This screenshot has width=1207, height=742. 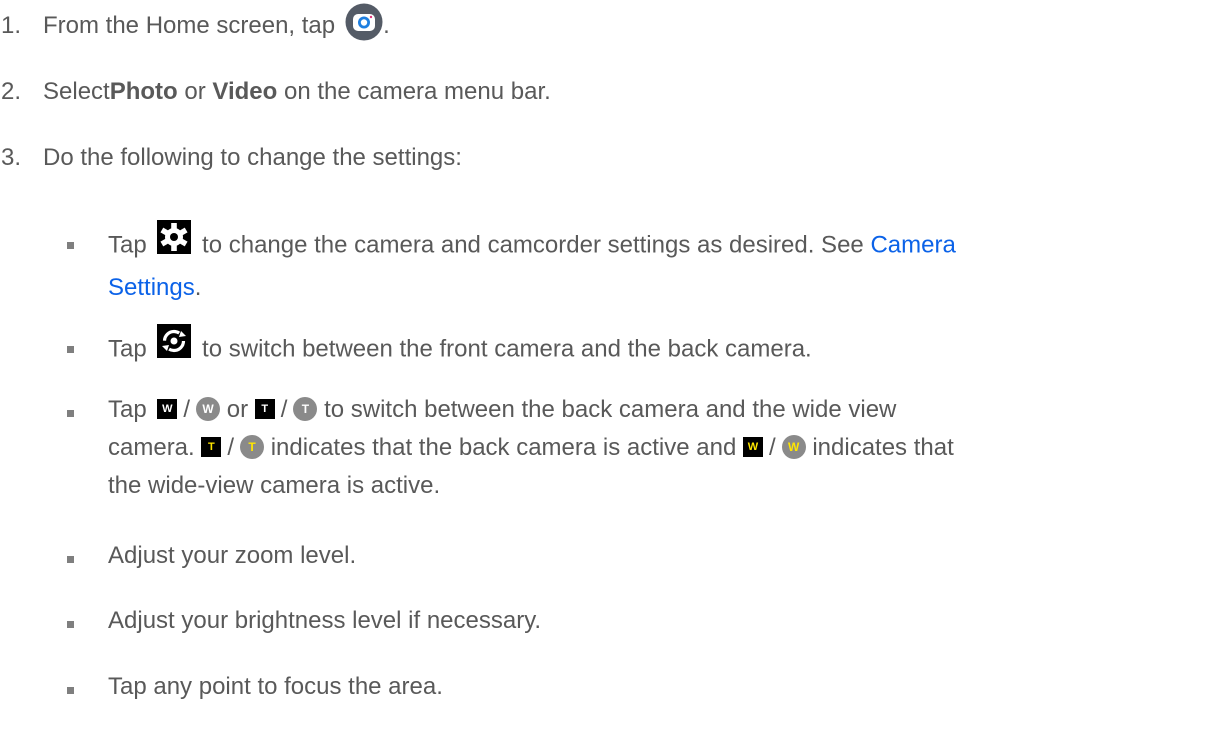 I want to click on step-text-mid: or, so click(x=195, y=91).